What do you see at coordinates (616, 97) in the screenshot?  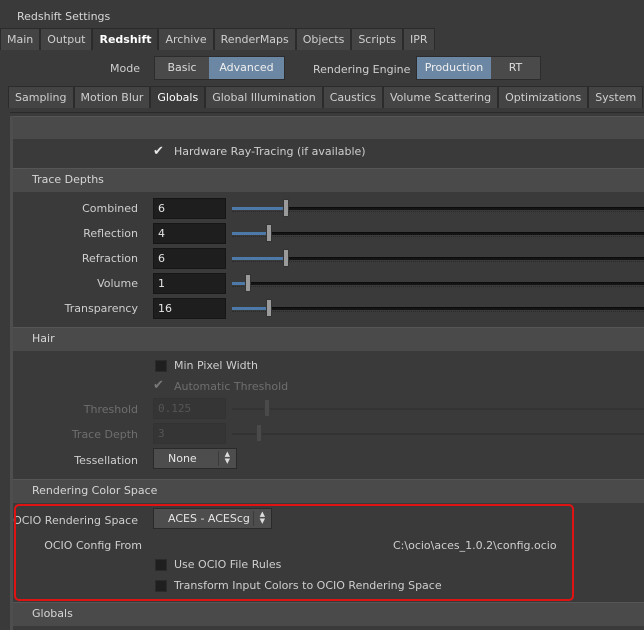 I see `tab-system: System` at bounding box center [616, 97].